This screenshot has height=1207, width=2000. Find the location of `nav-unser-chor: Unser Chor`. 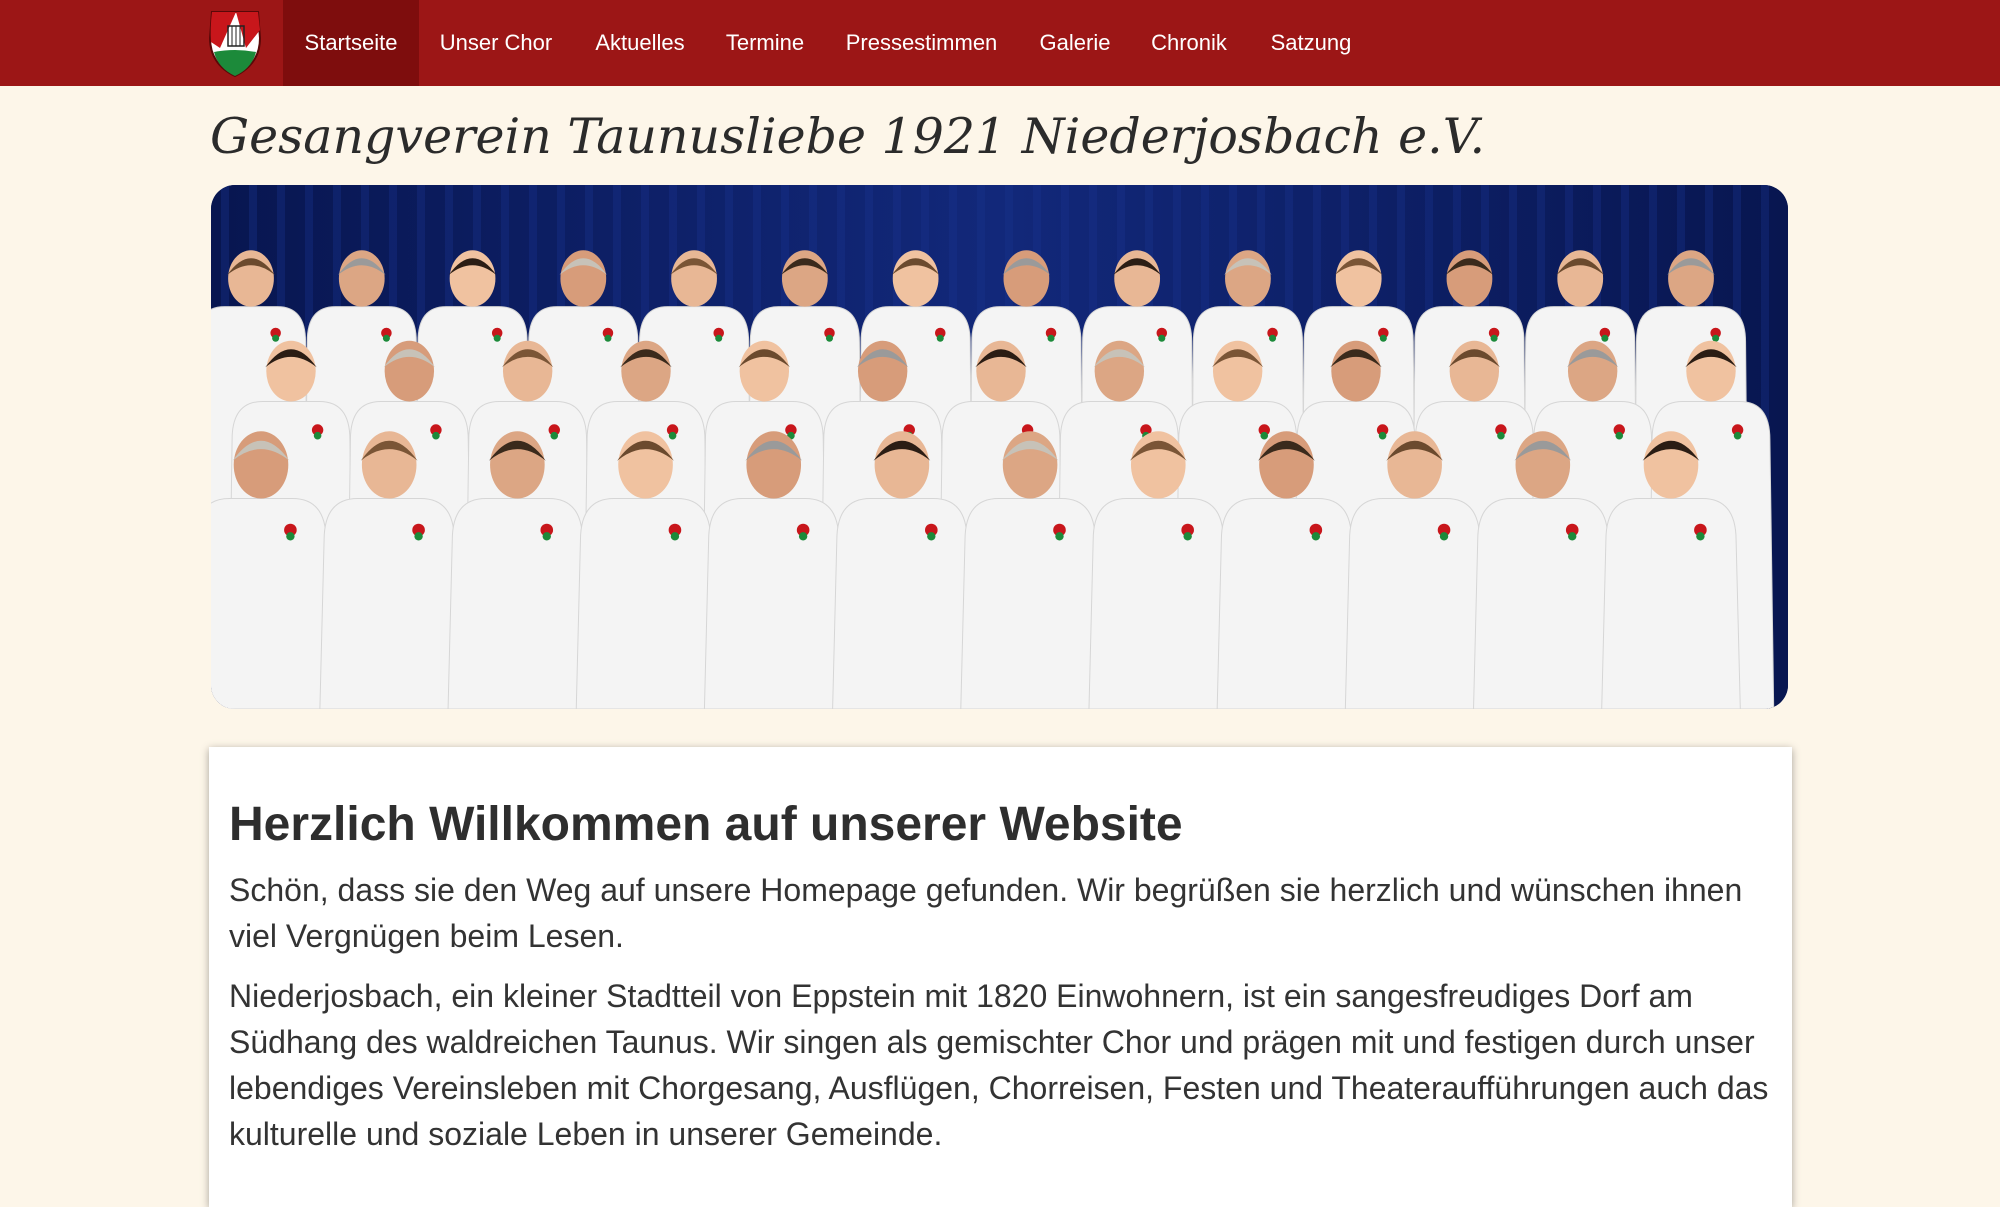

nav-unser-chor: Unser Chor is located at coordinates (496, 43).